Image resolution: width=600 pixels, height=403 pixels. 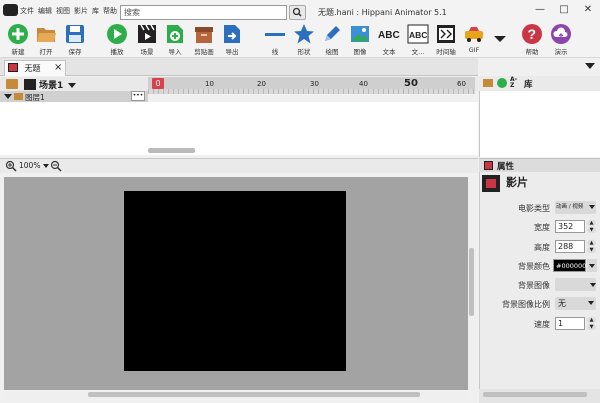 What do you see at coordinates (171, 150) in the screenshot?
I see `timeline-scrollbar-thumb` at bounding box center [171, 150].